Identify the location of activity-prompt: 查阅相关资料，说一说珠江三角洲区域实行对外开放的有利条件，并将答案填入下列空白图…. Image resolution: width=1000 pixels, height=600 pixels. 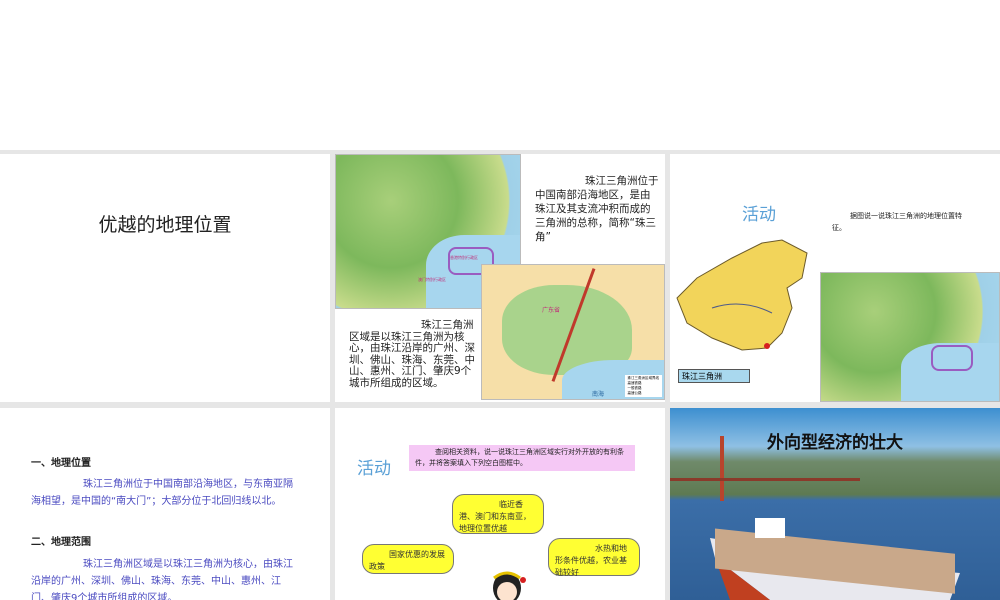
(522, 458).